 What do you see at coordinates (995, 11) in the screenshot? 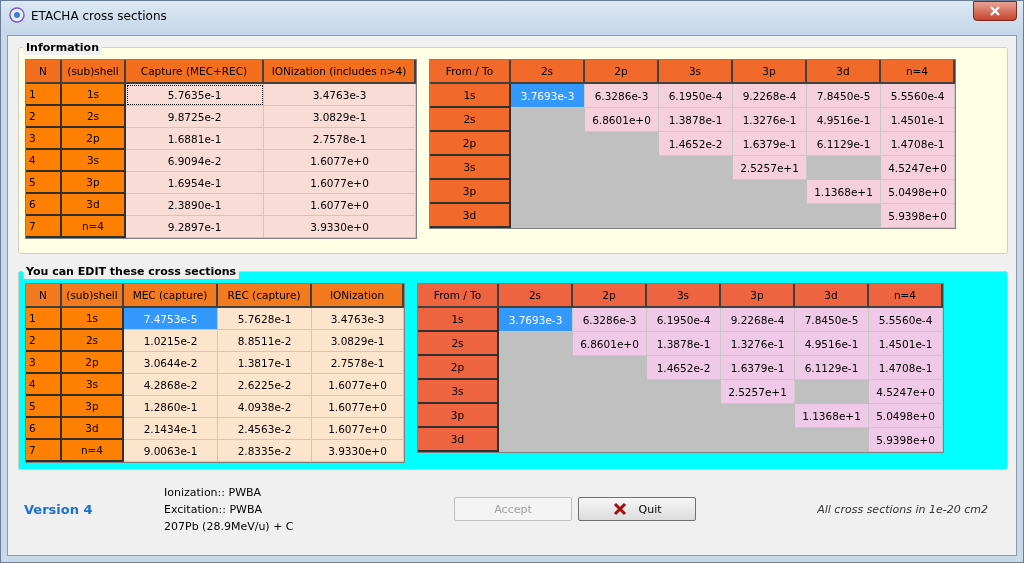
I see `close-button` at bounding box center [995, 11].